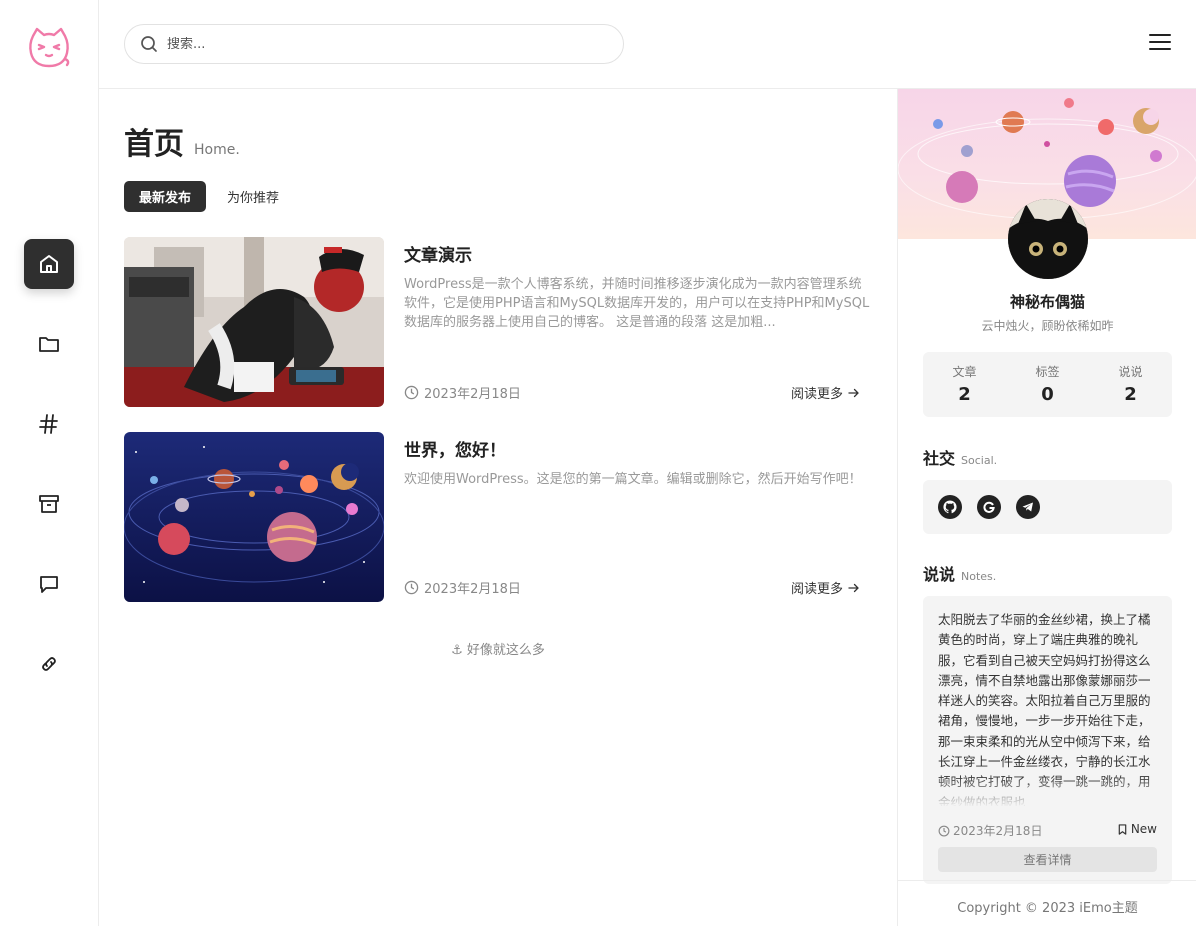 This screenshot has height=926, width=1196. I want to click on home-icon, so click(49, 264).